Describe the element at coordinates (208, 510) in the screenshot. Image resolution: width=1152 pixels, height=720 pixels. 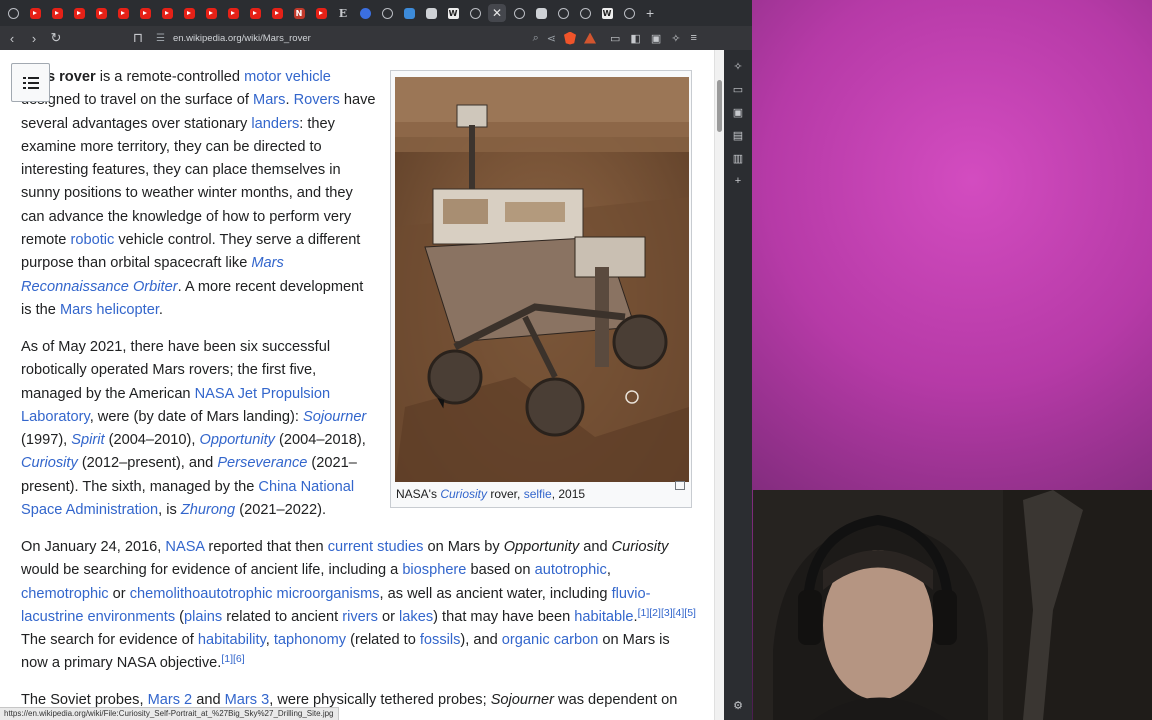
I see `article-link: Zhurong` at that location.